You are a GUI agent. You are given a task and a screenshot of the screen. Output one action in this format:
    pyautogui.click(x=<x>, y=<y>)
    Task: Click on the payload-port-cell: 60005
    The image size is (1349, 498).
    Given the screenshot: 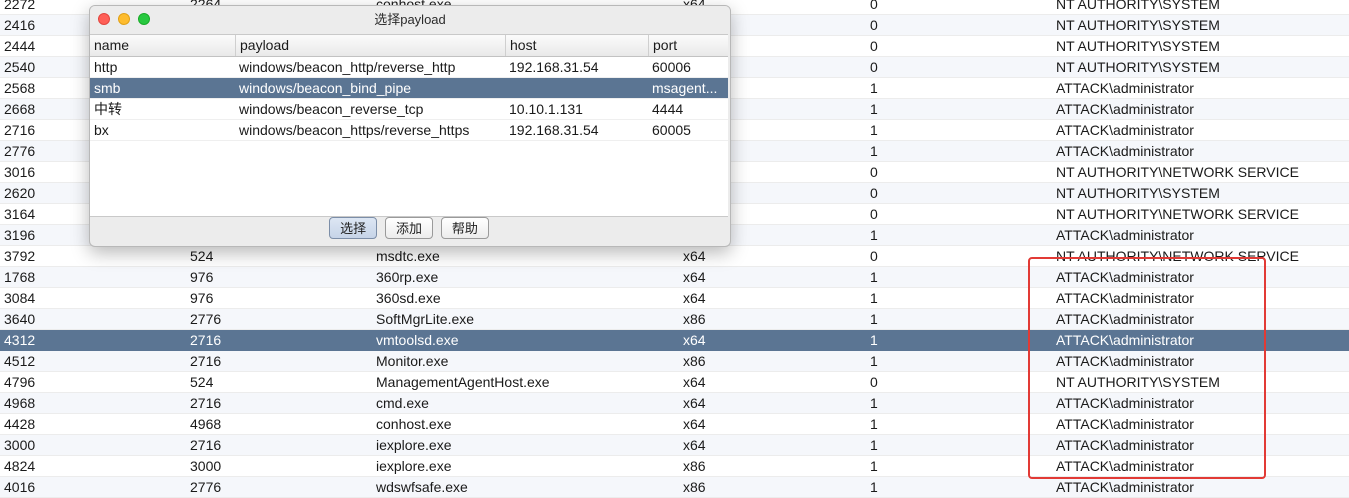 What is the action you would take?
    pyautogui.click(x=671, y=130)
    